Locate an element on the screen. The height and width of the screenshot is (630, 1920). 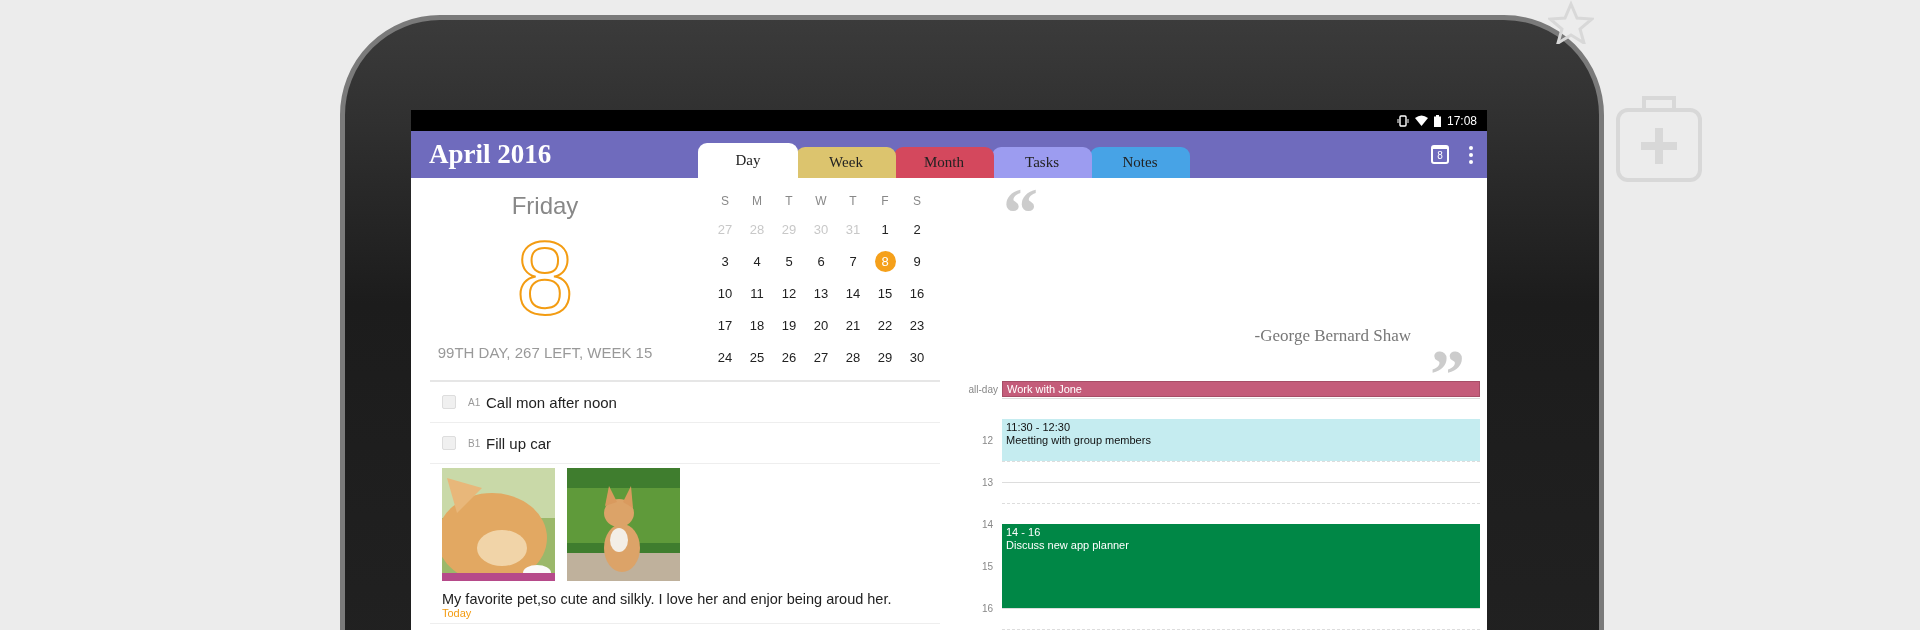
day-number: 8 is located at coordinates (545, 278).